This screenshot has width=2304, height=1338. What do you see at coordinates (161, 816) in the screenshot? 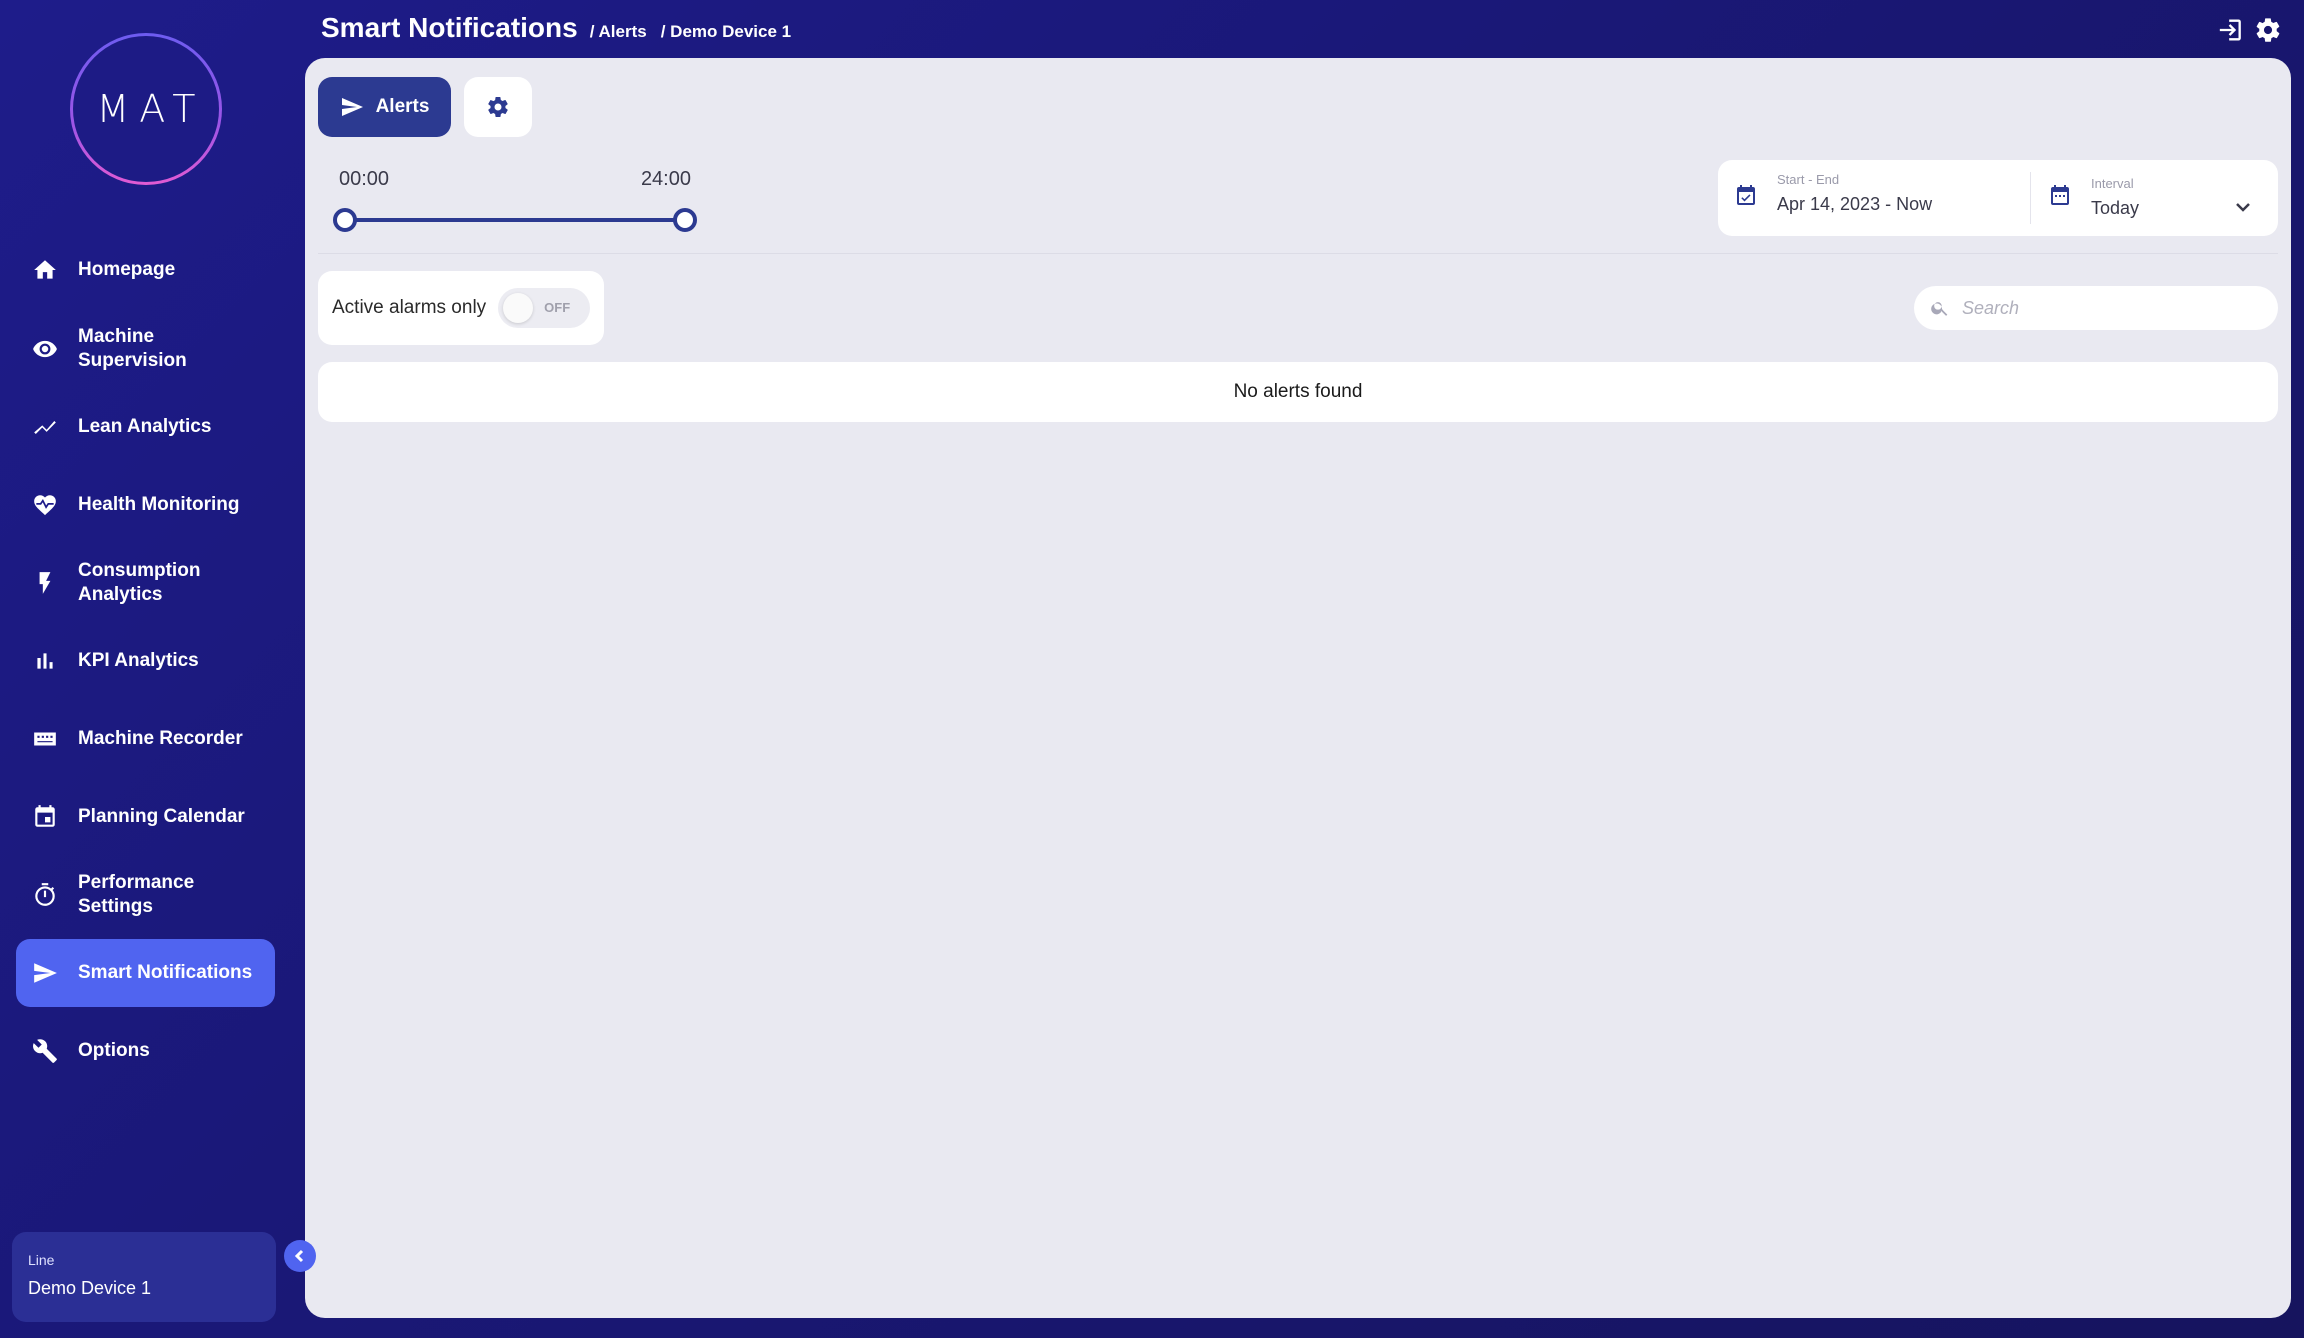
I see `sidebar-item-label: Planning Calendar` at bounding box center [161, 816].